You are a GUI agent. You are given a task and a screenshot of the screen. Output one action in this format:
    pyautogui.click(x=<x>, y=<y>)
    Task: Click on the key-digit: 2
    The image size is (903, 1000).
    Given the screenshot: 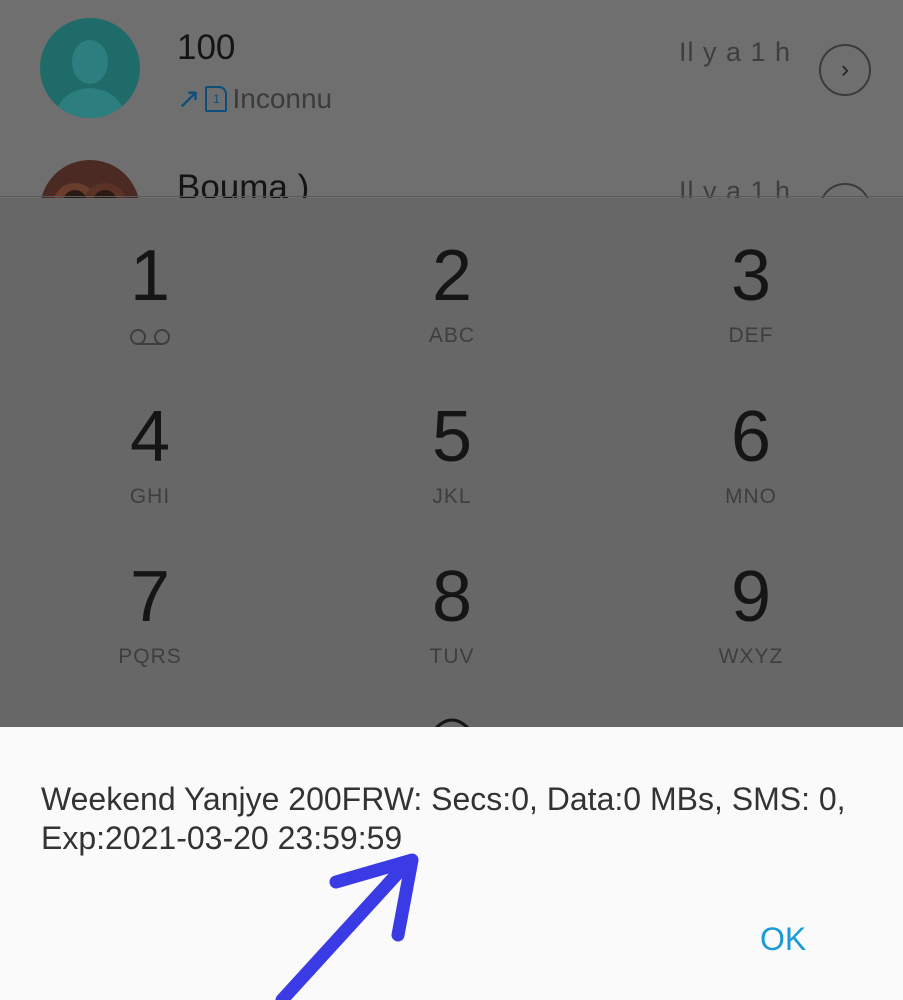 What is the action you would take?
    pyautogui.click(x=452, y=276)
    